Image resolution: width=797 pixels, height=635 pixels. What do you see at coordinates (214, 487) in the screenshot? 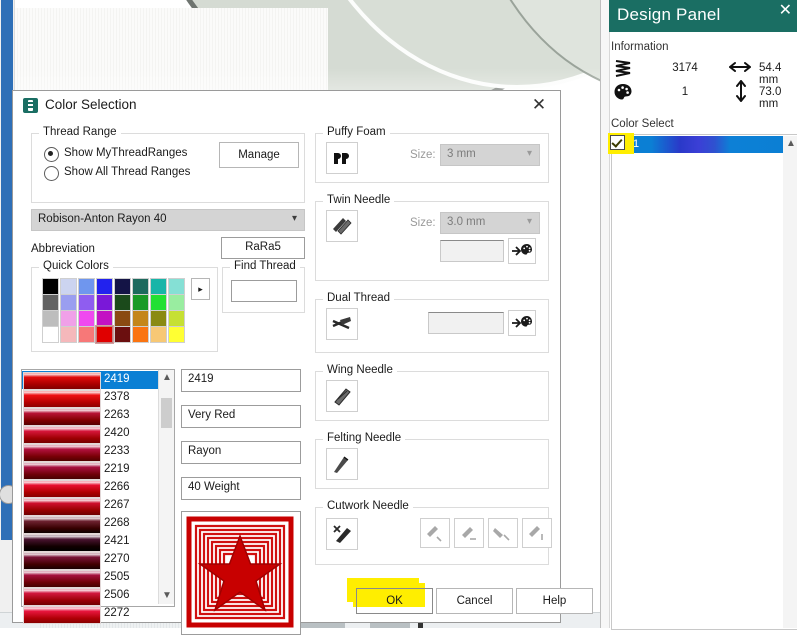
I see `thread-weight-value: 40 Weight` at bounding box center [214, 487].